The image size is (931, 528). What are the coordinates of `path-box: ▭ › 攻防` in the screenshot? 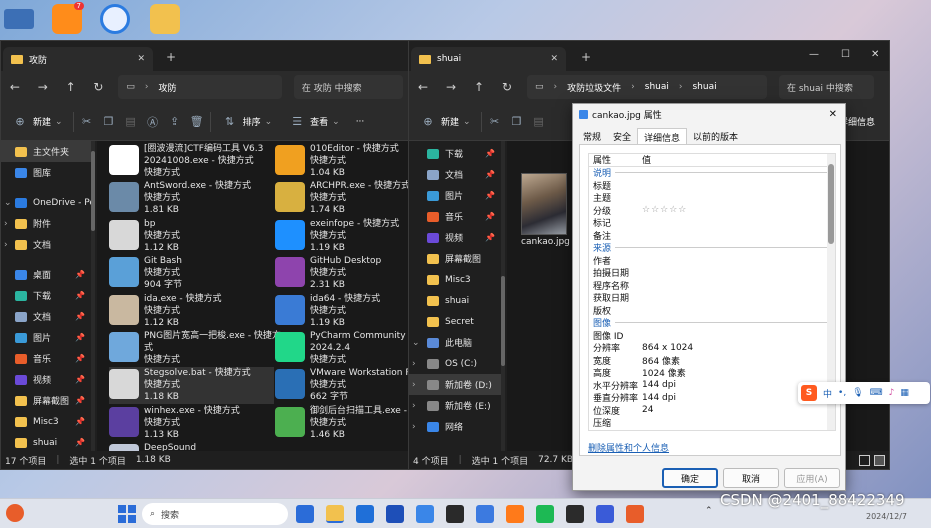 It's located at (200, 87).